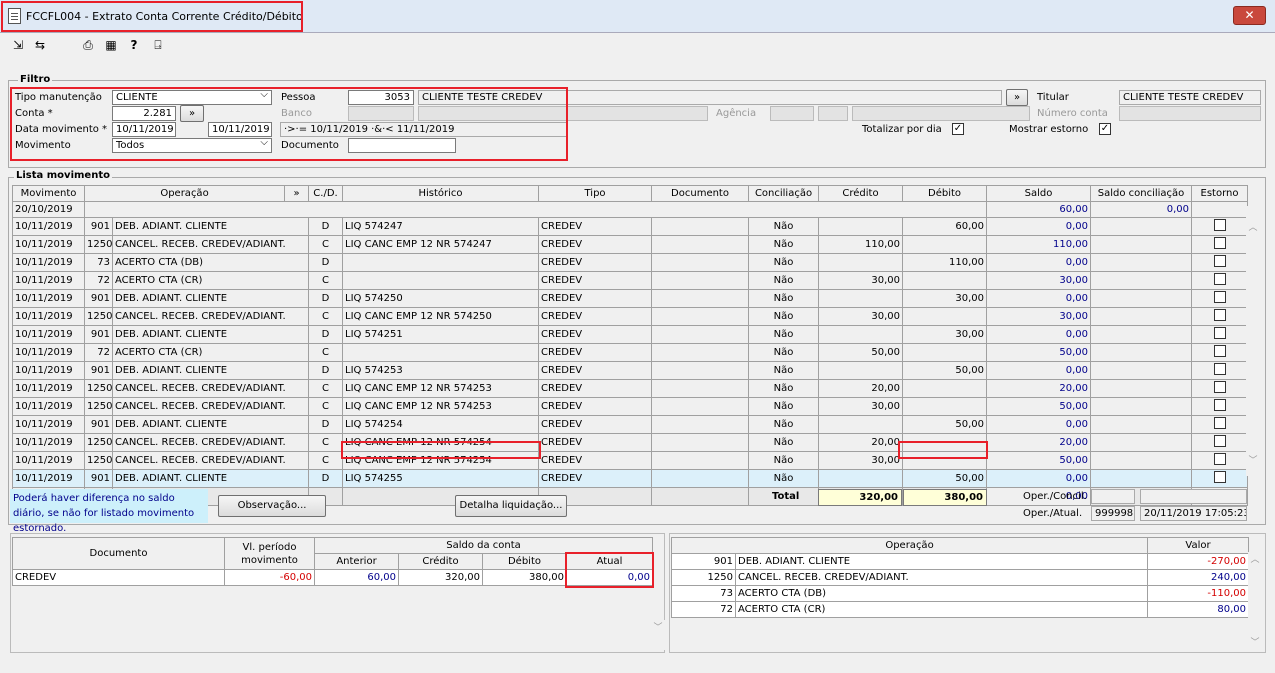 This screenshot has height=673, width=1275. What do you see at coordinates (784, 193) in the screenshot?
I see `header-conciliacao: Conciliação` at bounding box center [784, 193].